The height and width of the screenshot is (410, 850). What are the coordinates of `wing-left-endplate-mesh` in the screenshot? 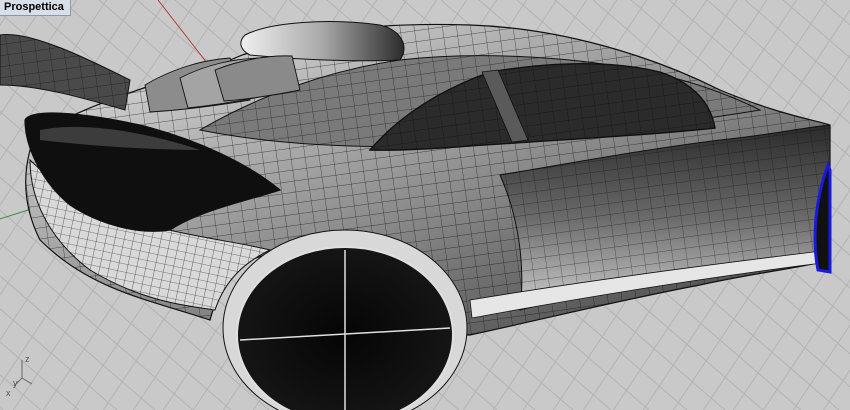 It's located at (65, 72).